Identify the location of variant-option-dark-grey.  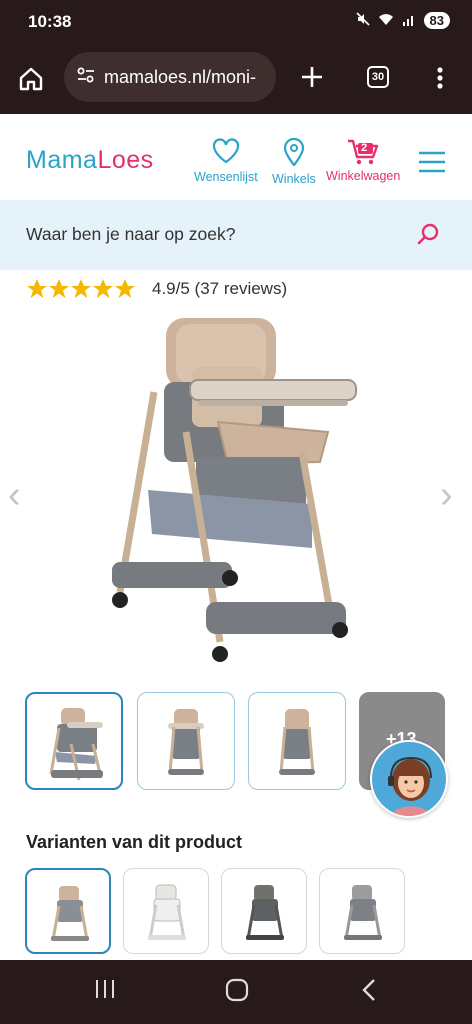
(264, 911).